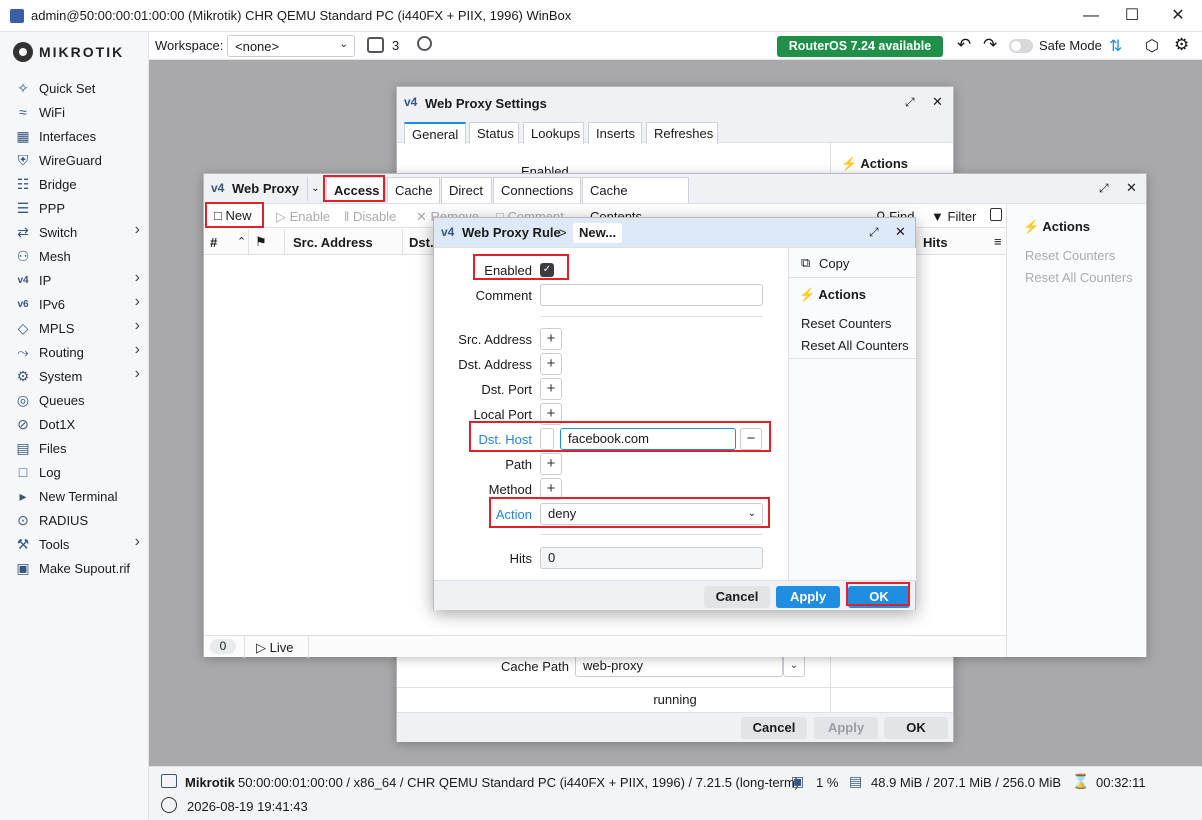 This screenshot has width=1202, height=820. I want to click on reset-counters-button: Reset Counters, so click(1070, 255).